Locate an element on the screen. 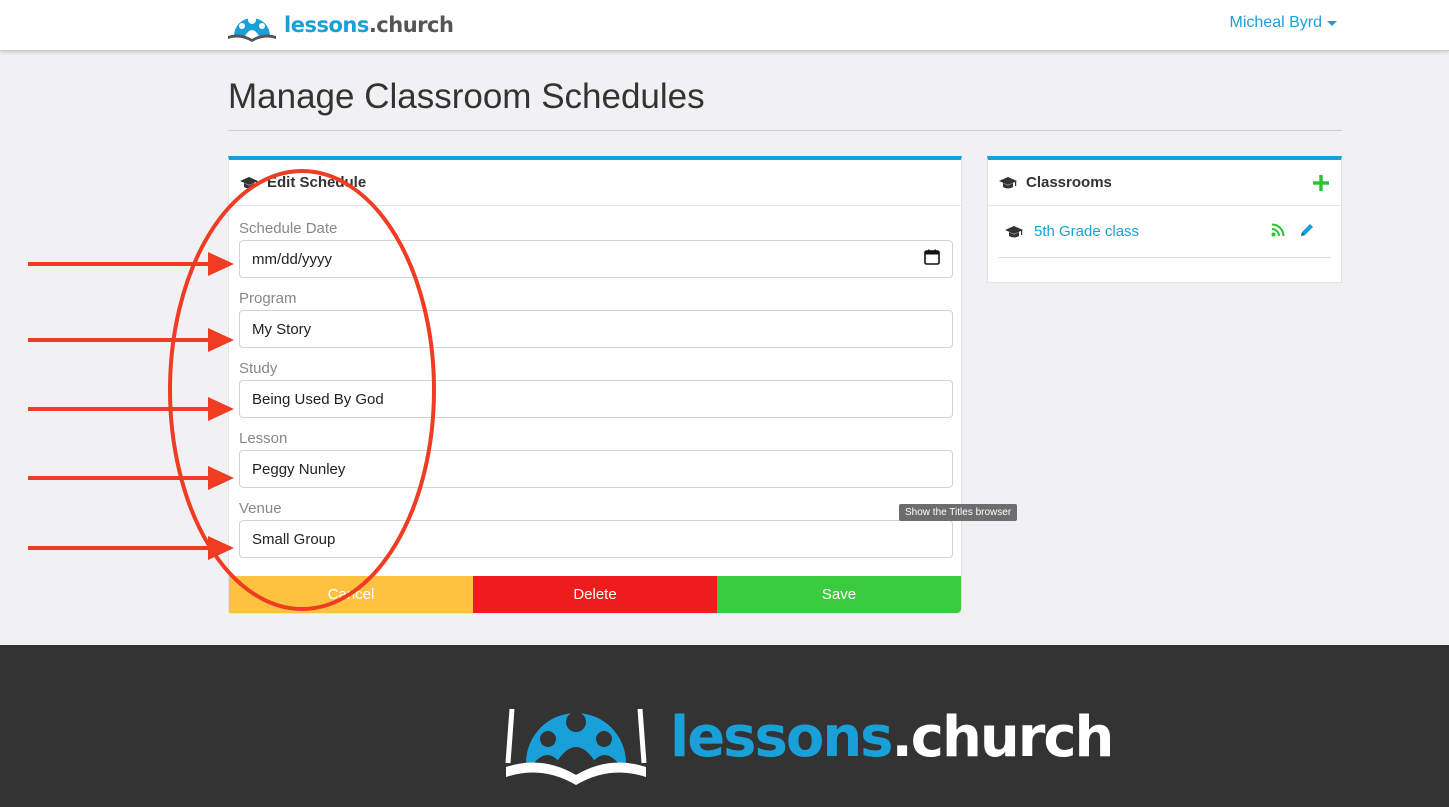 The height and width of the screenshot is (807, 1449). lesson-select: Peggy Nunley is located at coordinates (596, 469).